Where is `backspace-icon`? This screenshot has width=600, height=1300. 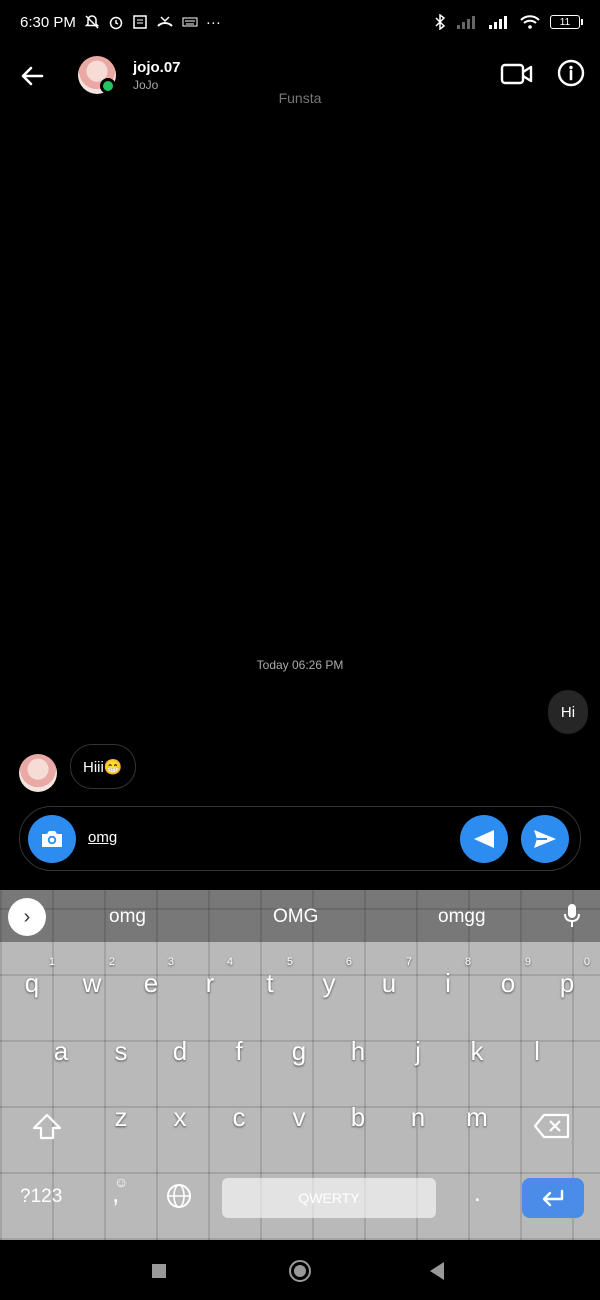
backspace-icon is located at coordinates (552, 1126).